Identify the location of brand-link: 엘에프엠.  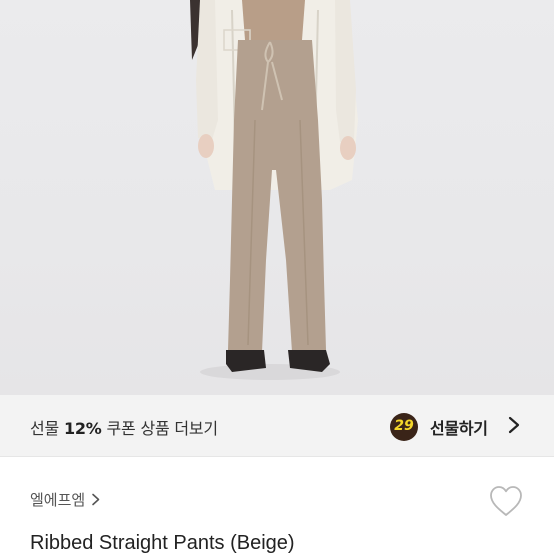
(65, 499).